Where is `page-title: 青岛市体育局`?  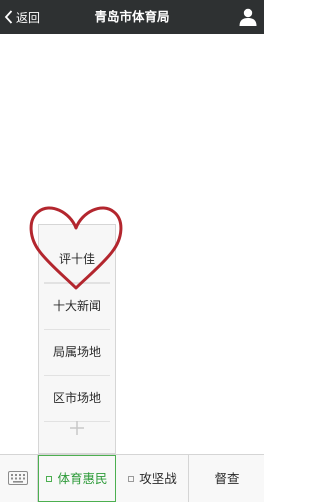 page-title: 青岛市体育局 is located at coordinates (132, 16).